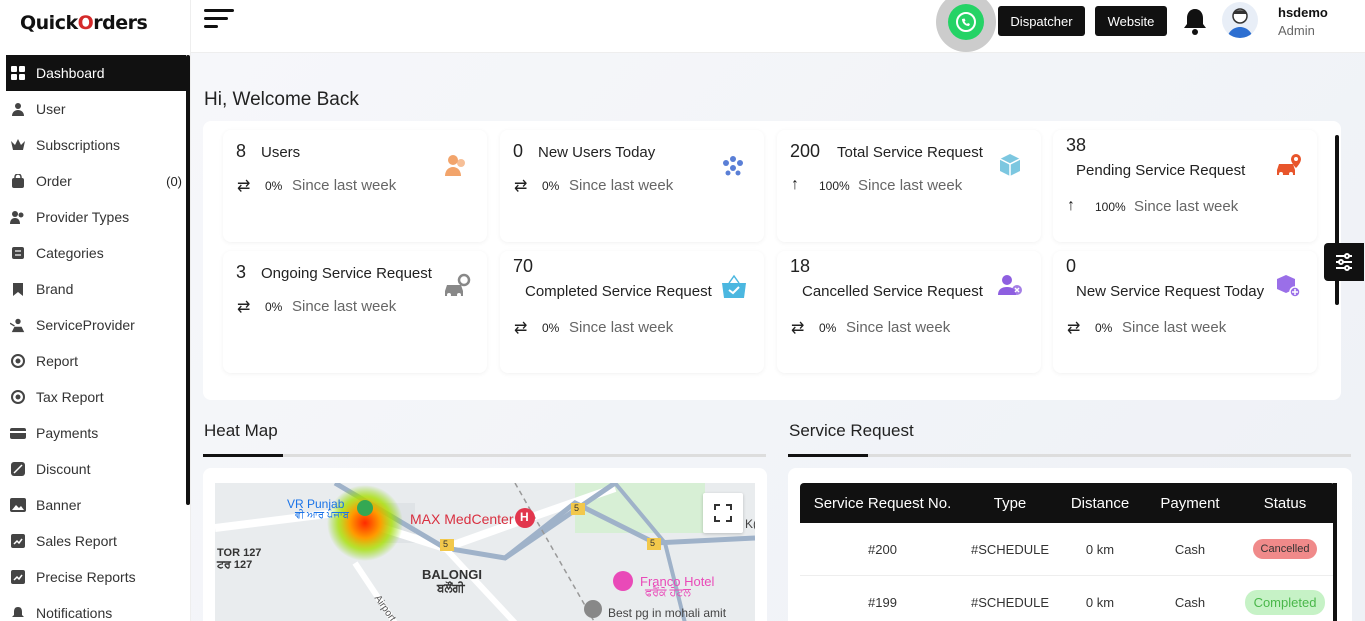 The width and height of the screenshot is (1365, 621). I want to click on arrow-up-icon: ↑, so click(795, 184).